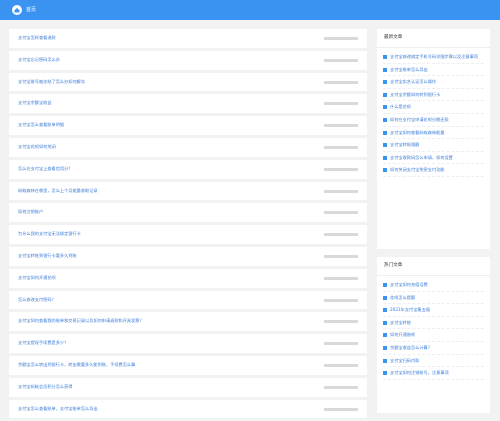 This screenshot has width=500, height=421. What do you see at coordinates (76, 365) in the screenshot?
I see `article-title-link: 余额宝怎么转出到银行卡，转出需要多久能到账，手续费怎么算` at bounding box center [76, 365].